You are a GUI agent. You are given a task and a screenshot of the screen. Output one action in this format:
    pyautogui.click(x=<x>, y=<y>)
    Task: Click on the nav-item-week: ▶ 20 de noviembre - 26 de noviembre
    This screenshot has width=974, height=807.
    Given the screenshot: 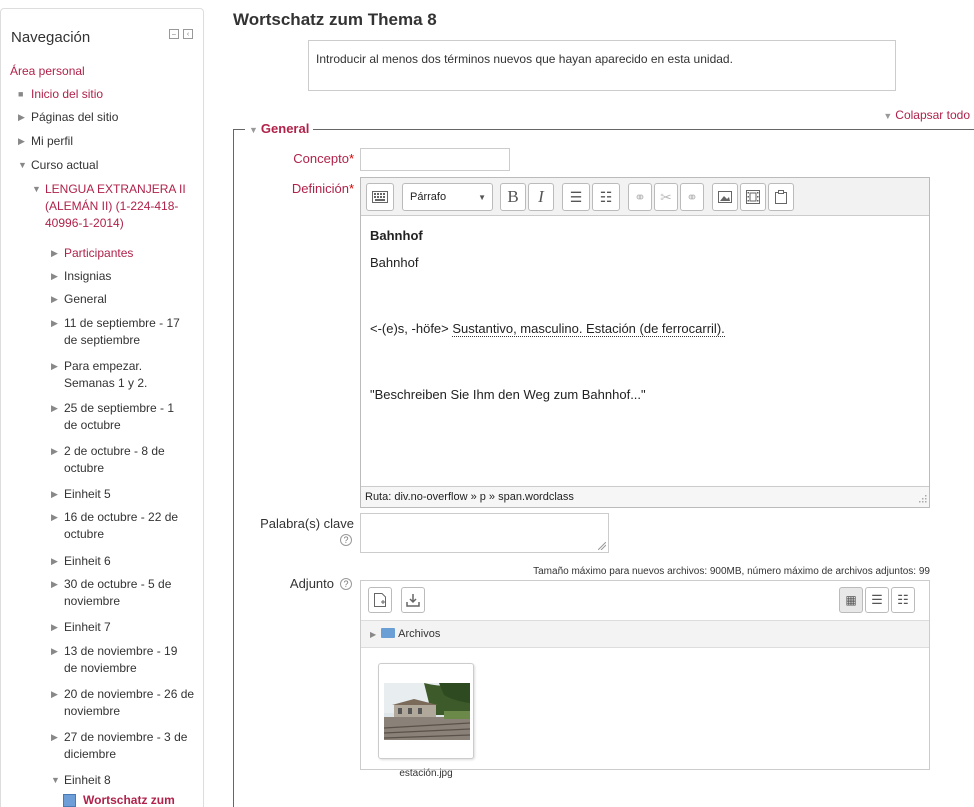 What is the action you would take?
    pyautogui.click(x=123, y=703)
    